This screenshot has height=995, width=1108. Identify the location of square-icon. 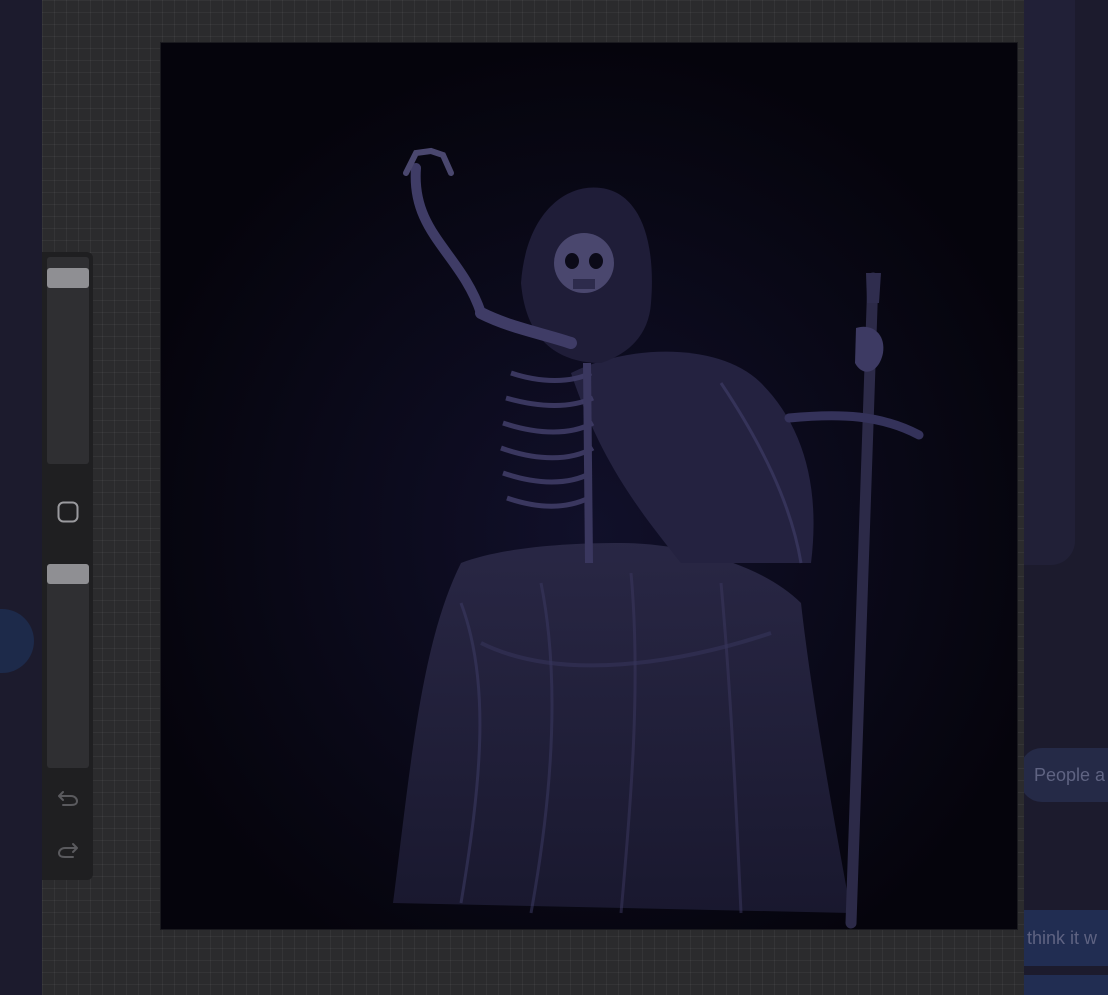
(68, 512).